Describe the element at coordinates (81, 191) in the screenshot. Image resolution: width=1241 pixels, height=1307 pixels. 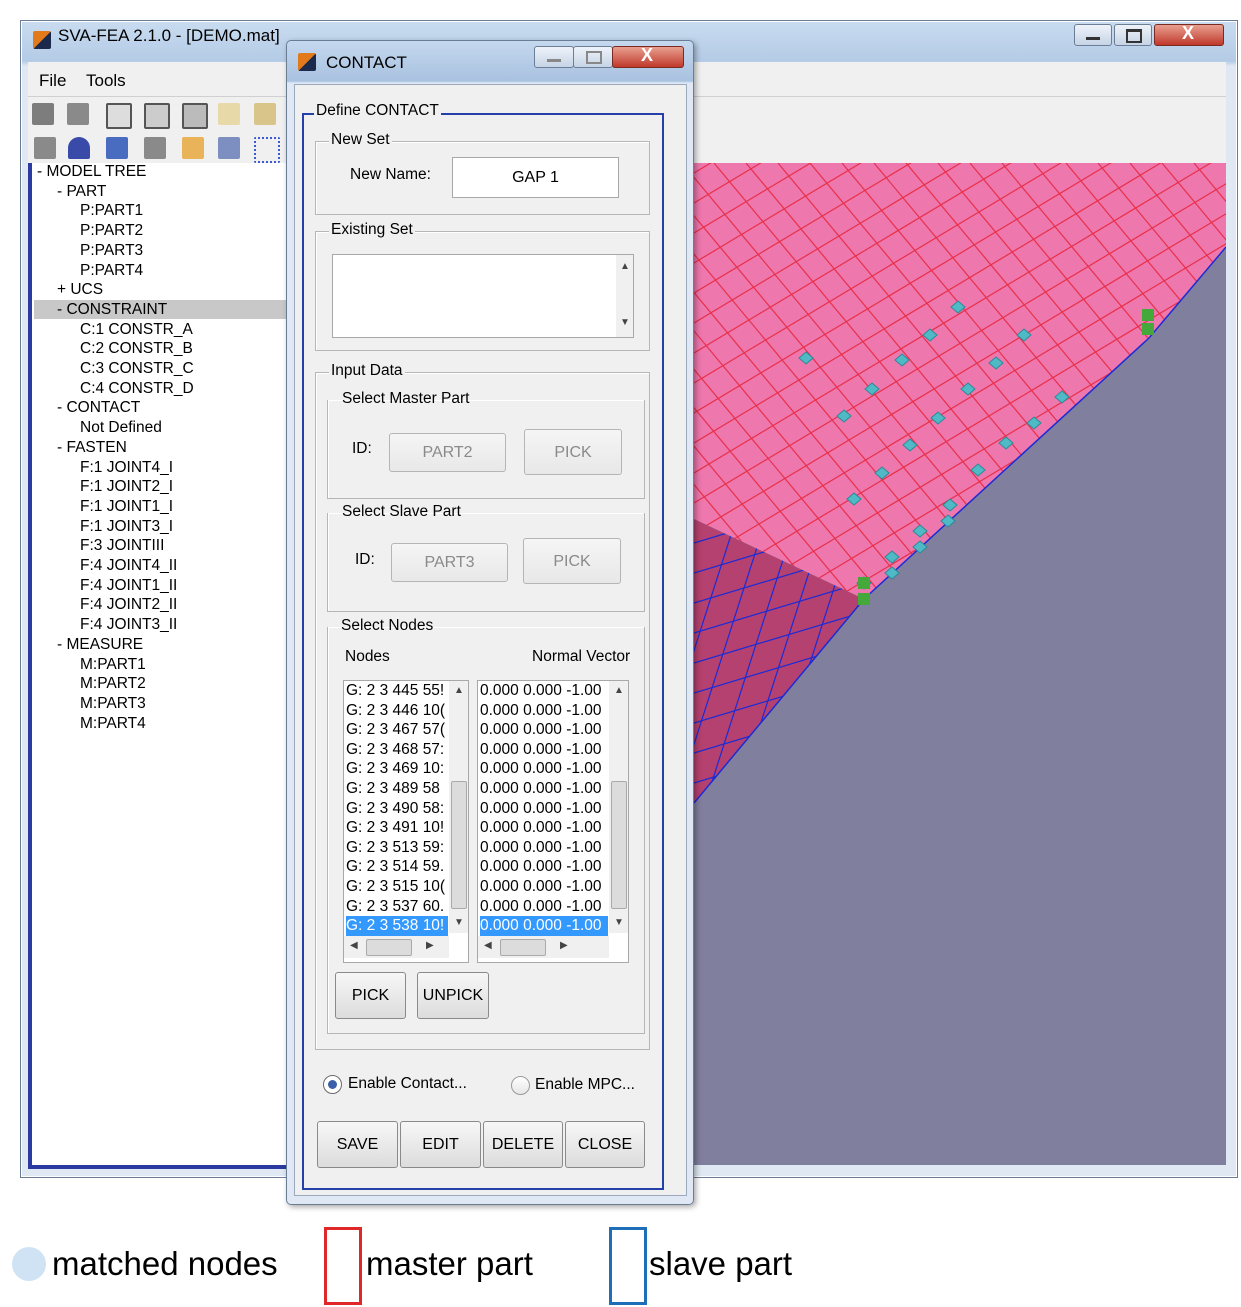
I see `tree-item: - PART` at that location.